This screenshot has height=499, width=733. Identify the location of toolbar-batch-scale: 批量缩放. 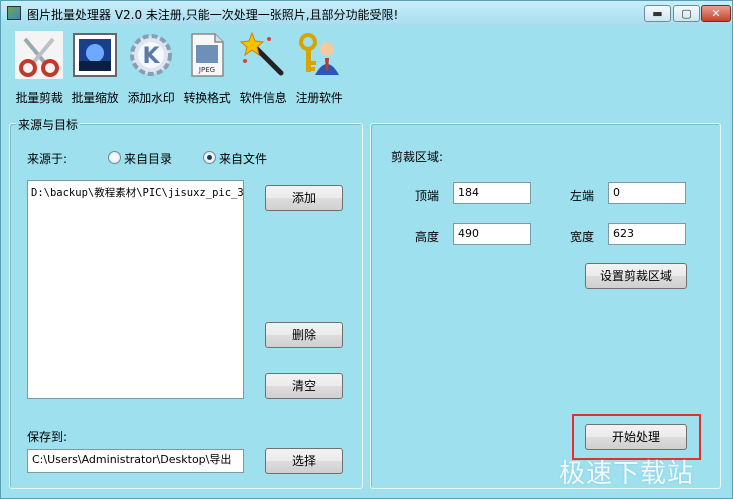
(95, 68).